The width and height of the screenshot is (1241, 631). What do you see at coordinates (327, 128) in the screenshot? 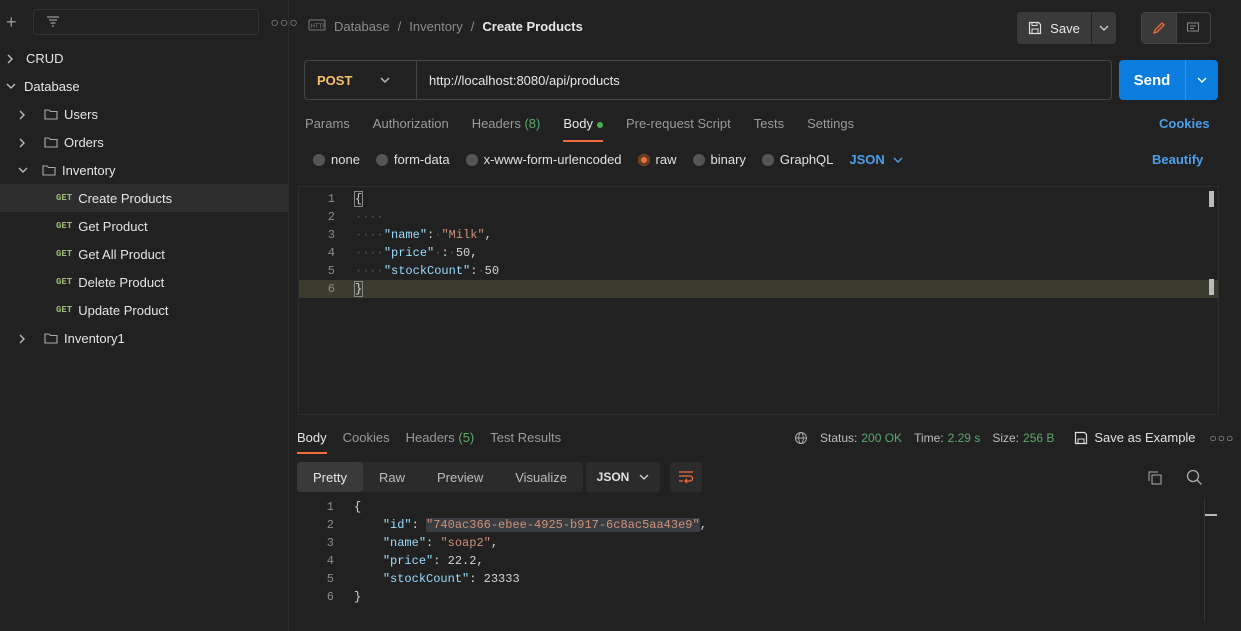
I see `tab-params: Params` at bounding box center [327, 128].